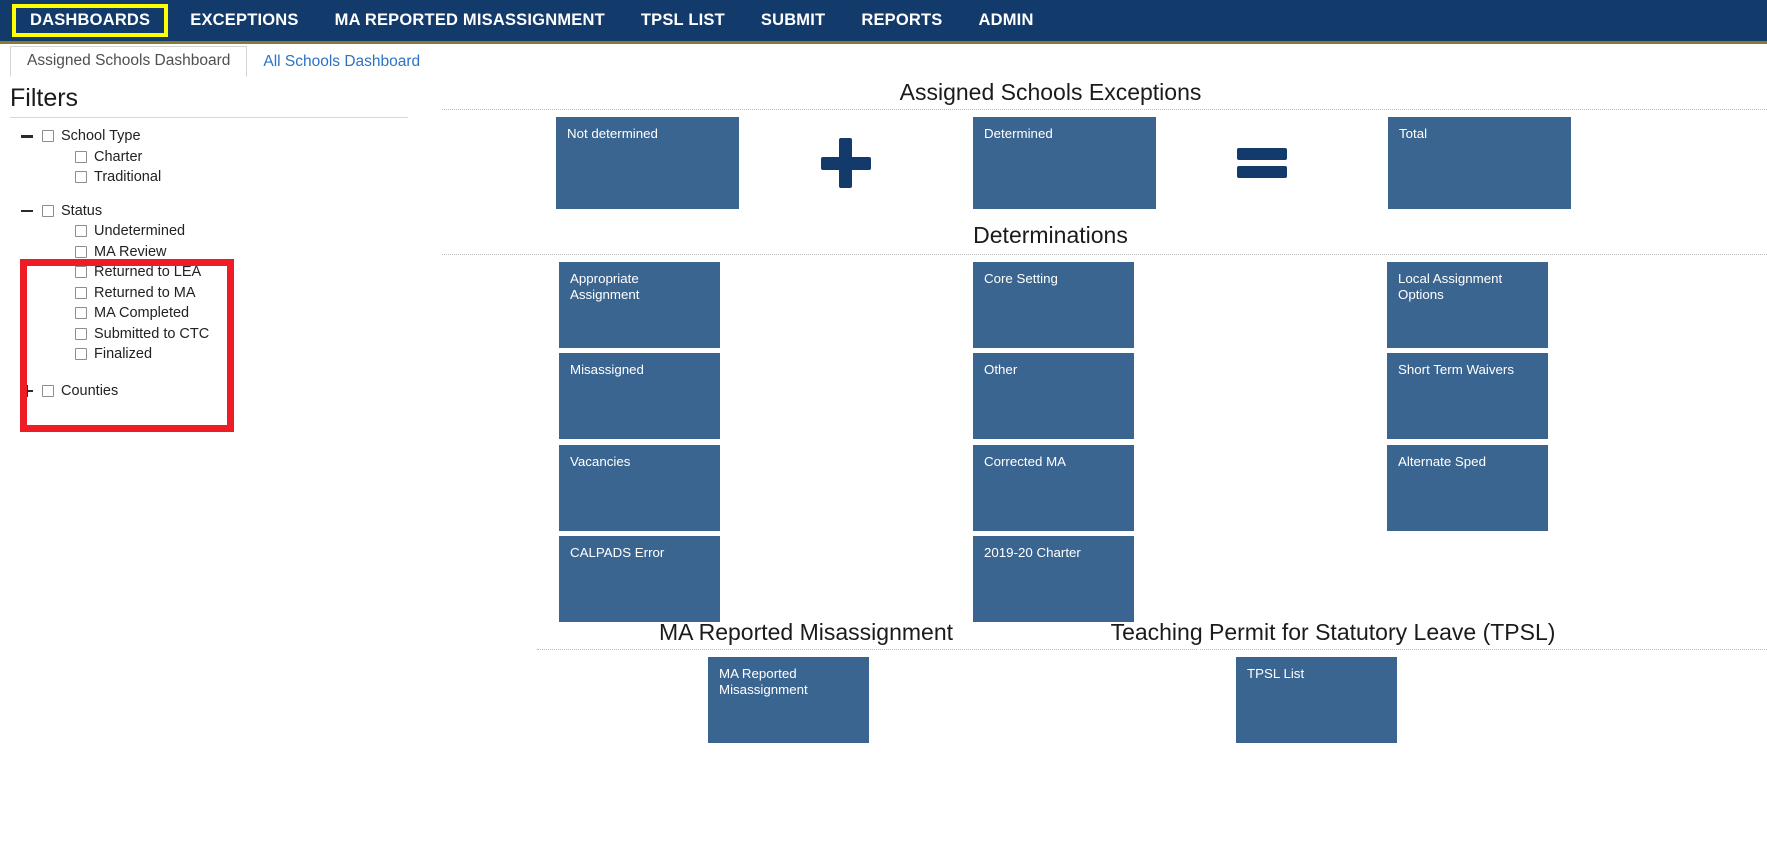 This screenshot has width=1767, height=844. What do you see at coordinates (27, 391) in the screenshot?
I see `expand-icon-counties` at bounding box center [27, 391].